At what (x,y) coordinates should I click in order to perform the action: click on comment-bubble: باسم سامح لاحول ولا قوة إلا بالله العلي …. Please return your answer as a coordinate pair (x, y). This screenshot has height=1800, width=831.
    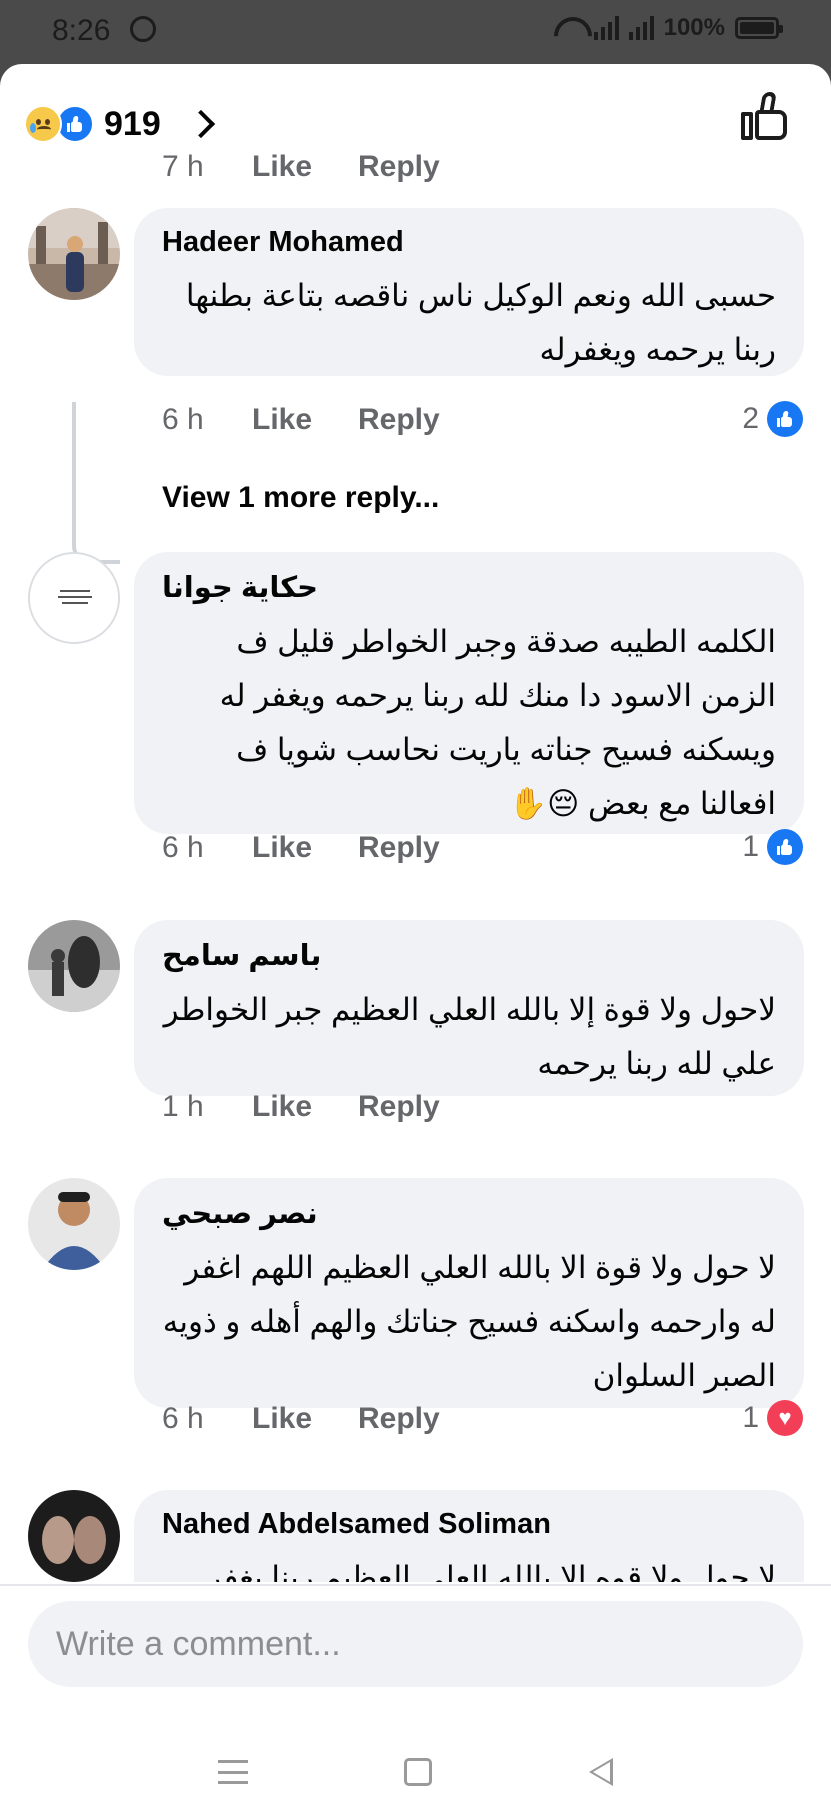
    Looking at the image, I should click on (469, 1008).